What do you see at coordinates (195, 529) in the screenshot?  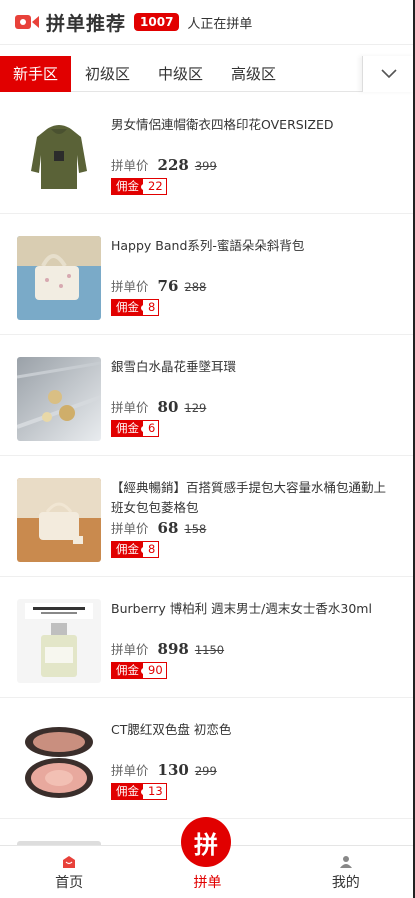 I see `original-price: 158` at bounding box center [195, 529].